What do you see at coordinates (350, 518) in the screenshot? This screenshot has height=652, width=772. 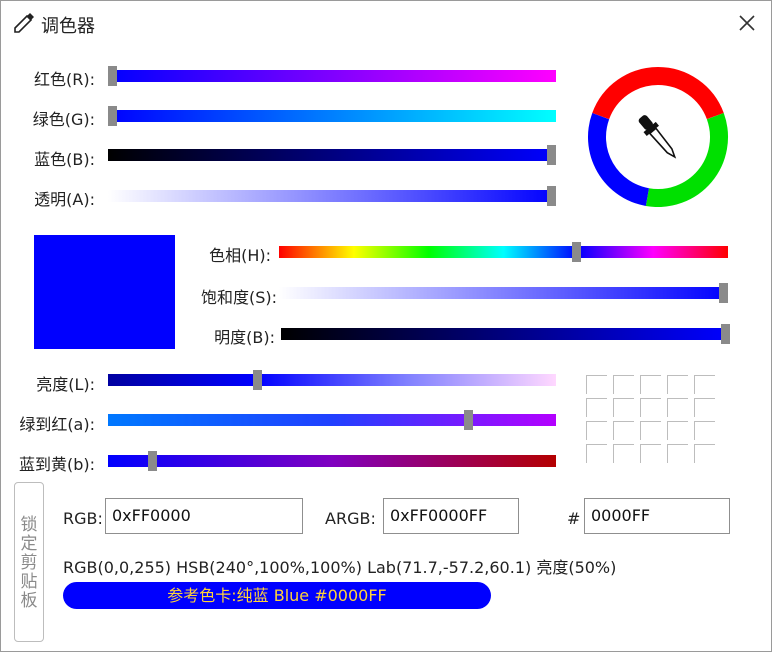 I see `argb-field-label: ARGB:` at bounding box center [350, 518].